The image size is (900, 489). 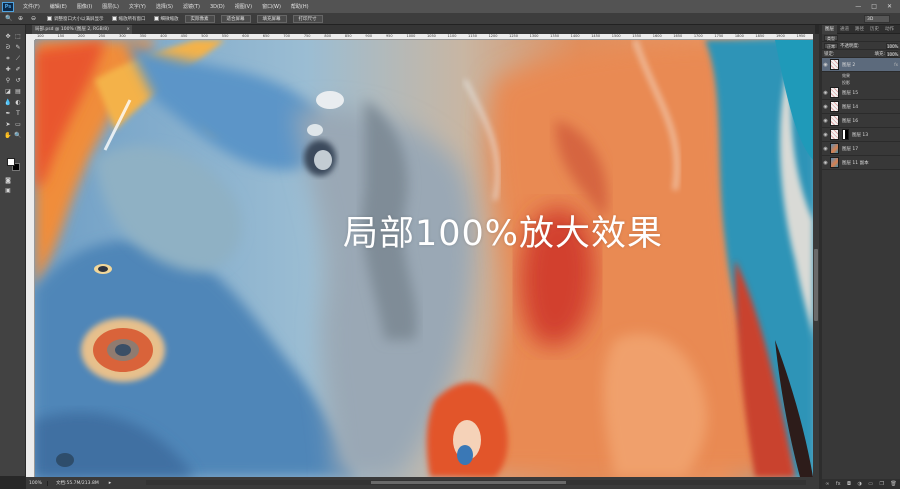 What do you see at coordinates (845, 134) in the screenshot?
I see `layer-mask-thumbnail` at bounding box center [845, 134].